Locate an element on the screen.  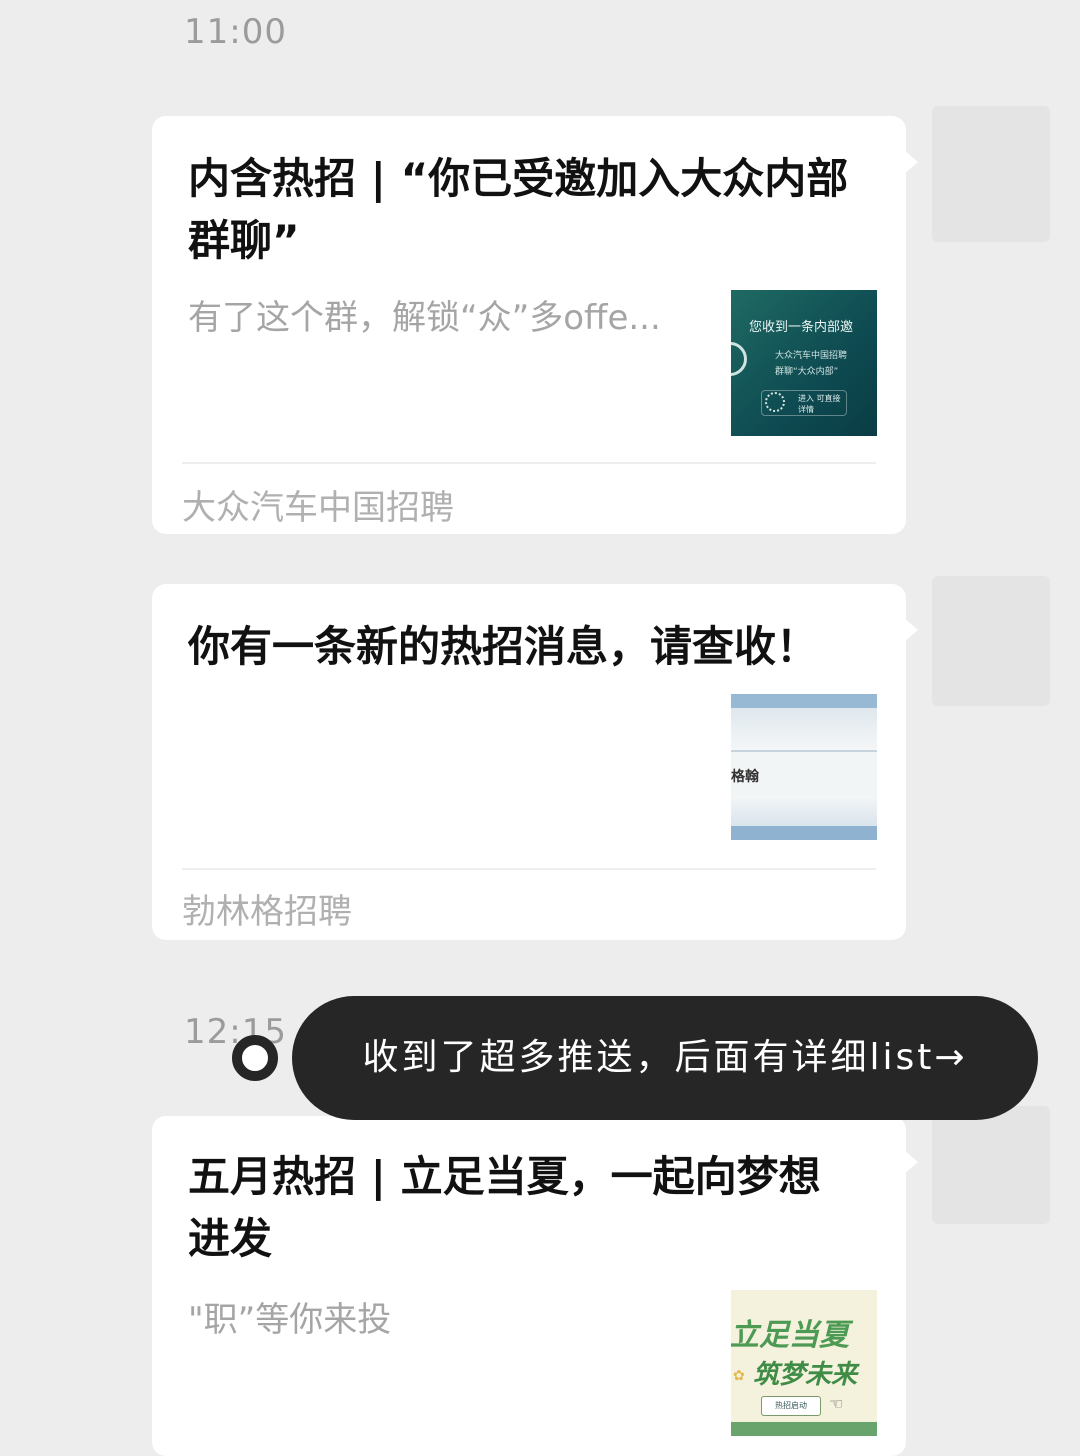
article-thumbnail: 格翰 is located at coordinates (804, 767).